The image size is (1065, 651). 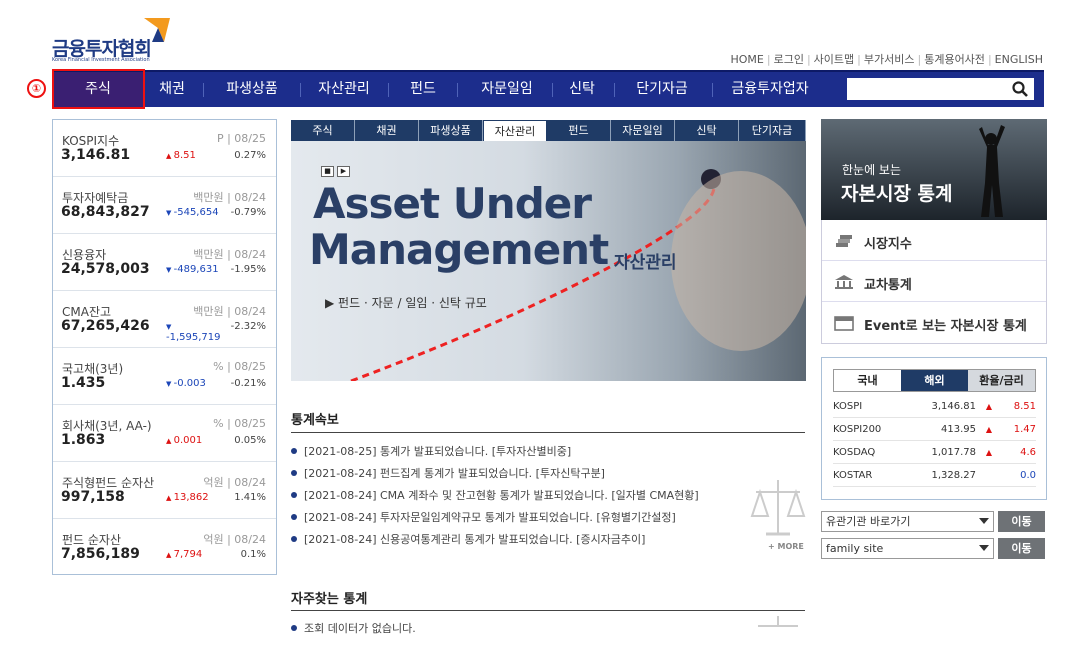 I want to click on util-home: HOME, so click(x=746, y=59).